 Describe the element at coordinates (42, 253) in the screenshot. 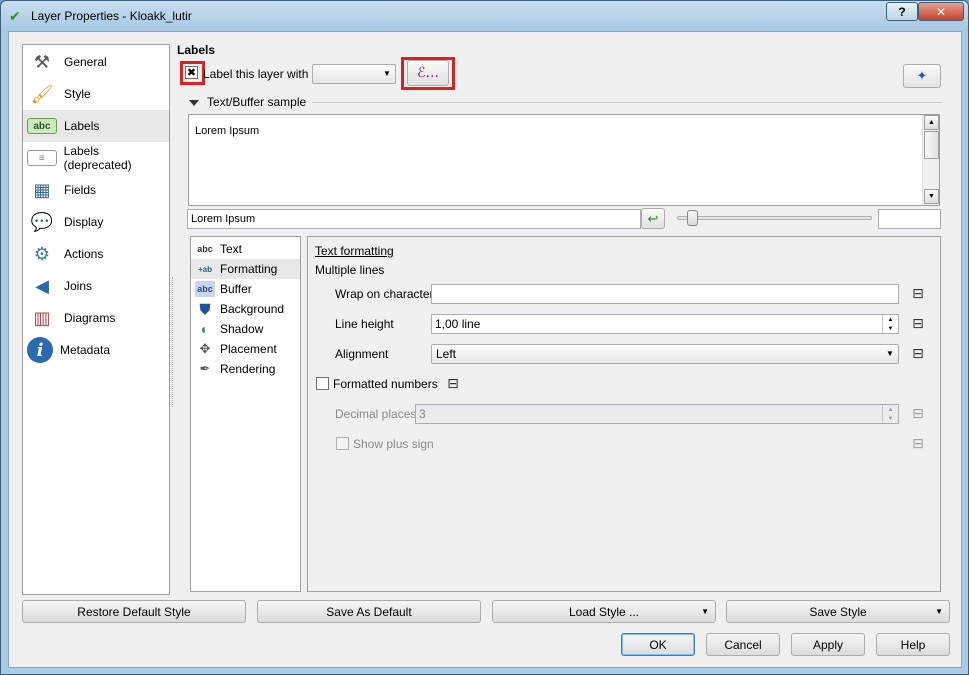

I see `gear-play-icon: ⚙` at that location.